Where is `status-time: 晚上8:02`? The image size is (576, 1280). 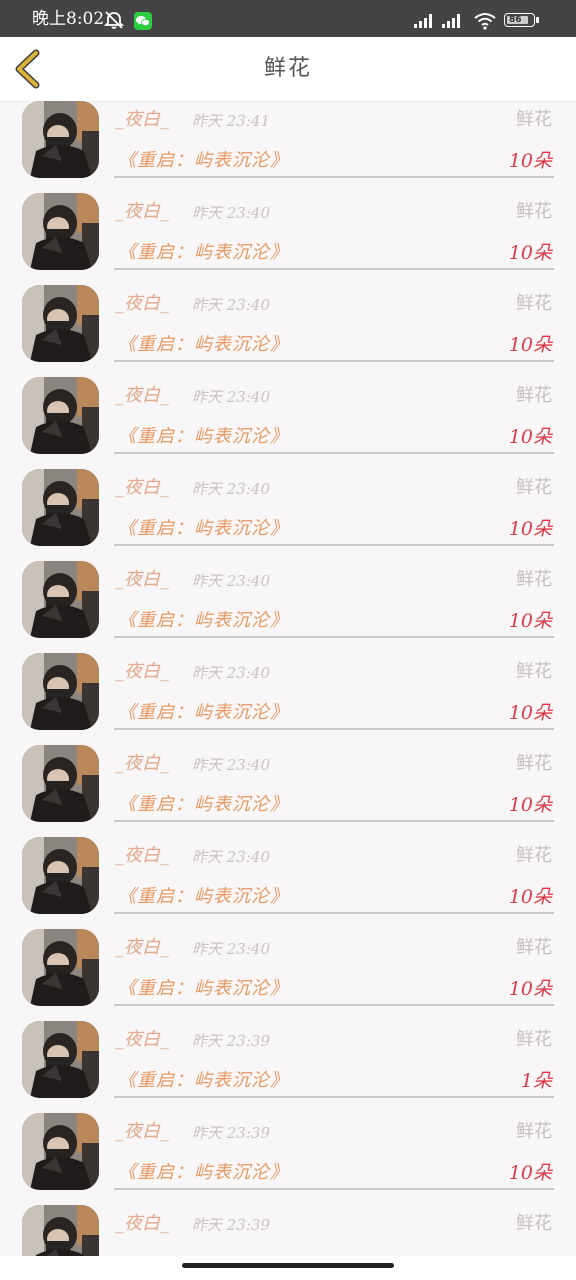
status-time: 晚上8:02 is located at coordinates (68, 19).